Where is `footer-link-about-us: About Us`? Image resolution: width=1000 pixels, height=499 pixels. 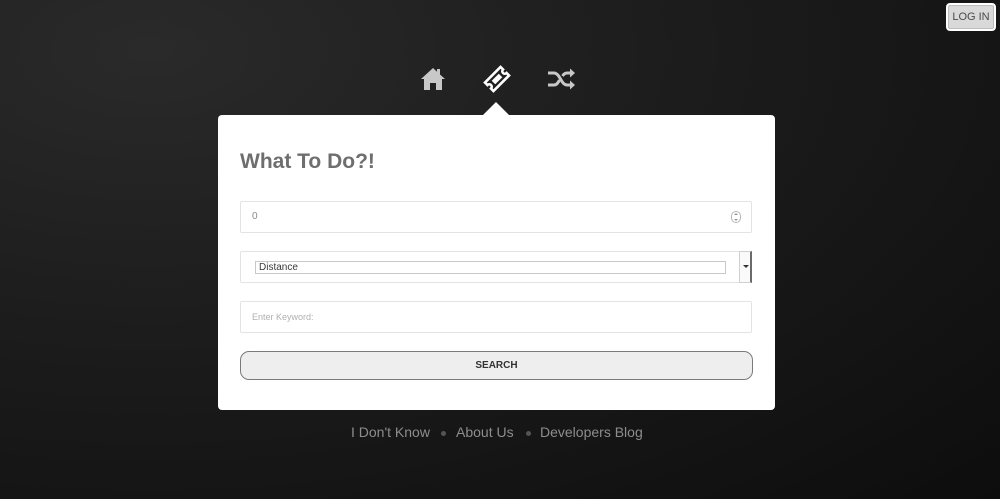 footer-link-about-us: About Us is located at coordinates (485, 432).